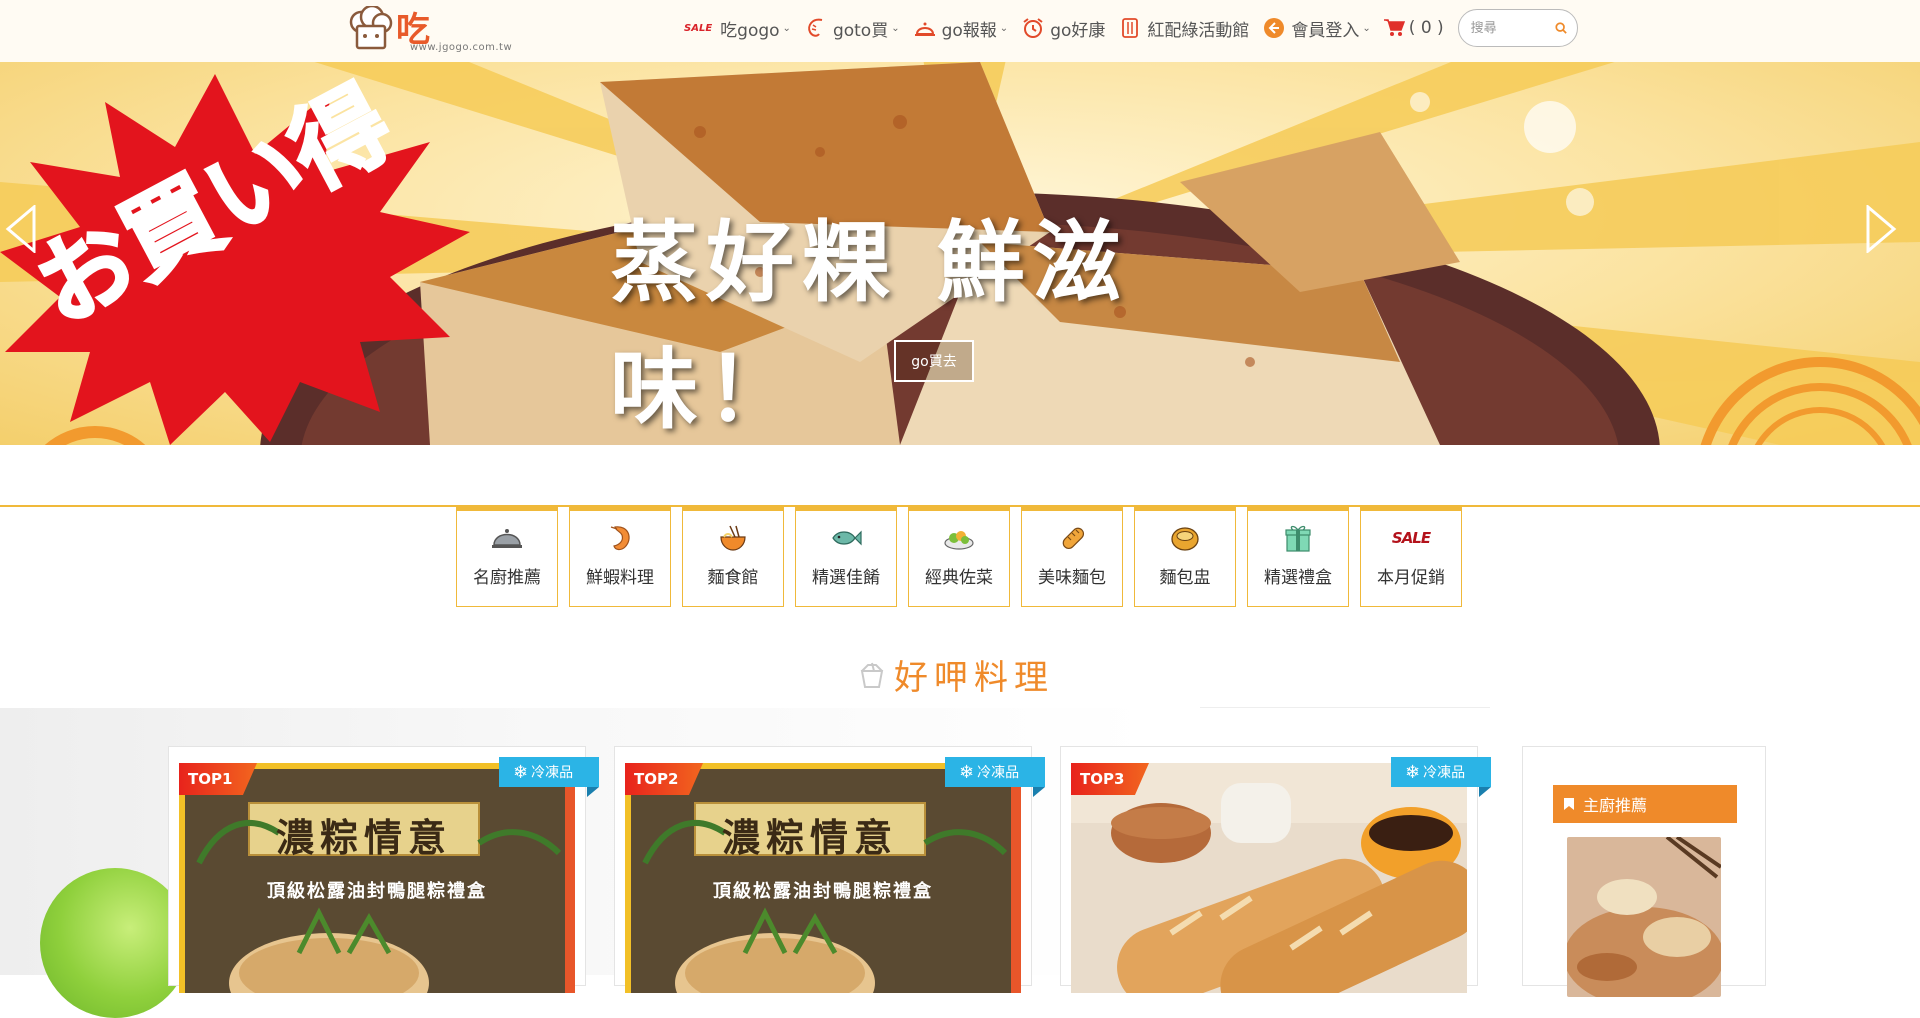  What do you see at coordinates (1269, 878) in the screenshot?
I see `product-image` at bounding box center [1269, 878].